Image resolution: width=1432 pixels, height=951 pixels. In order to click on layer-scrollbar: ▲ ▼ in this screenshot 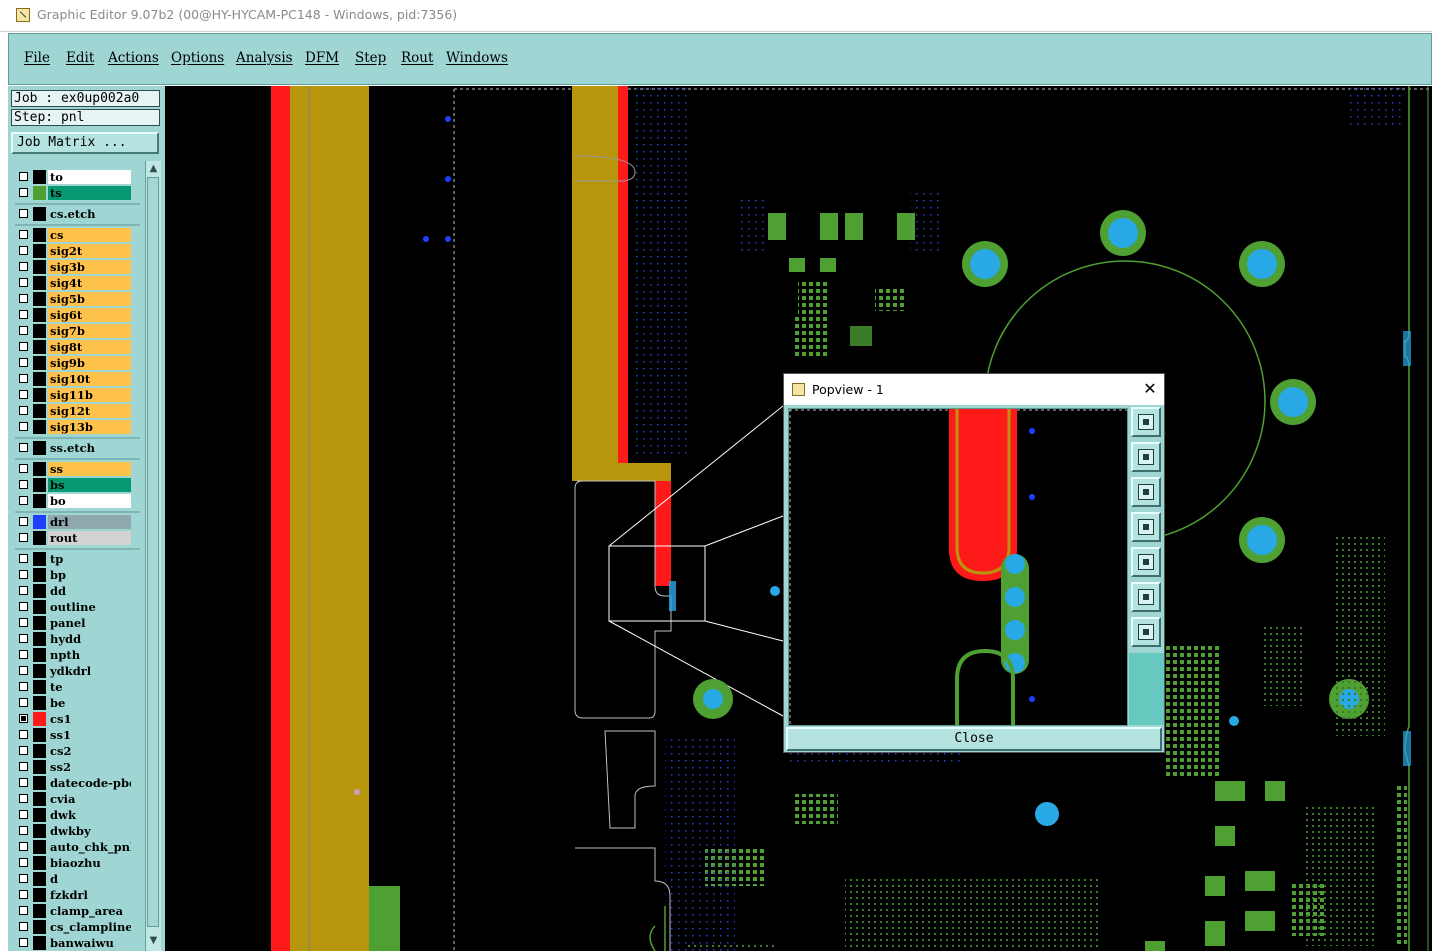, I will do `click(153, 556)`.